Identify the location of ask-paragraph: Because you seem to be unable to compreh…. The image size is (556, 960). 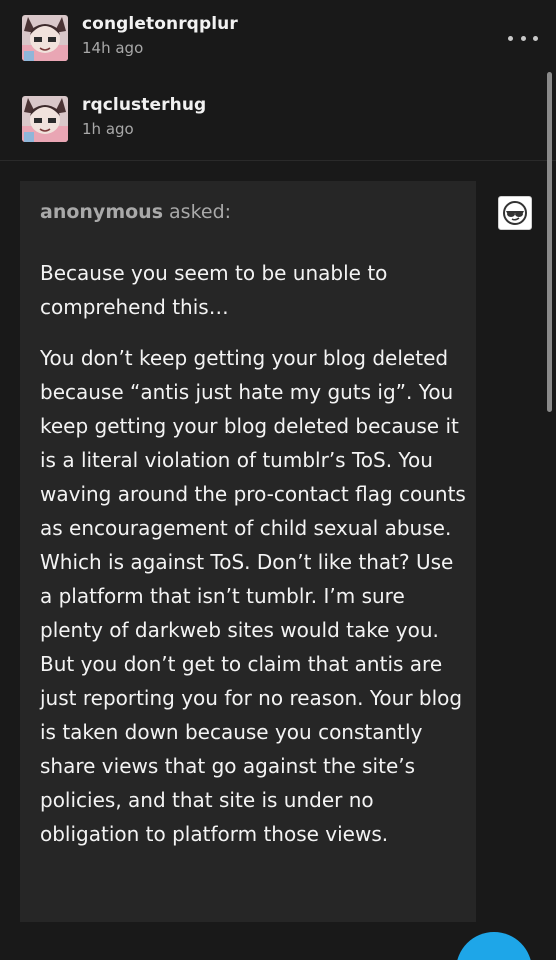
(214, 290).